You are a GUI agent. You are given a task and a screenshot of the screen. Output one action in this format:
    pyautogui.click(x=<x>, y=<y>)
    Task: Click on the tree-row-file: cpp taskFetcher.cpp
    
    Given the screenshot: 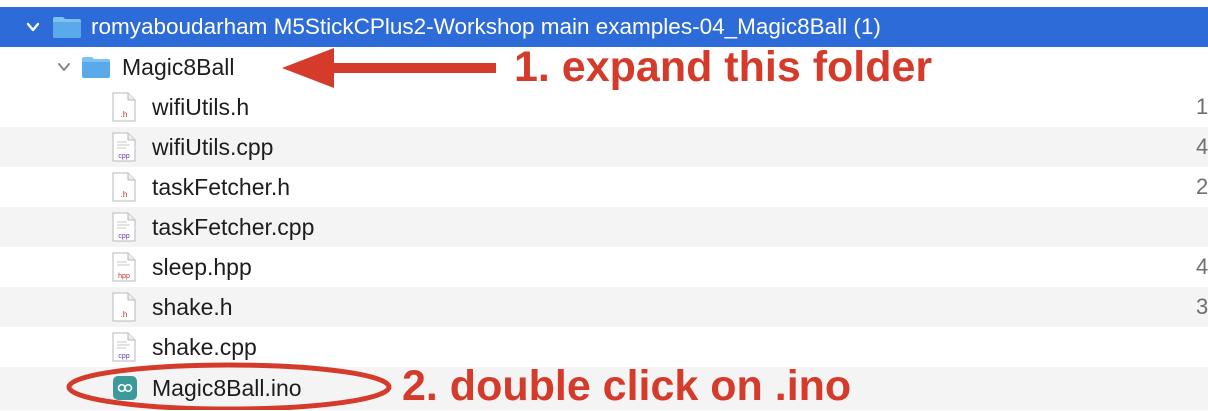 What is the action you would take?
    pyautogui.click(x=604, y=227)
    